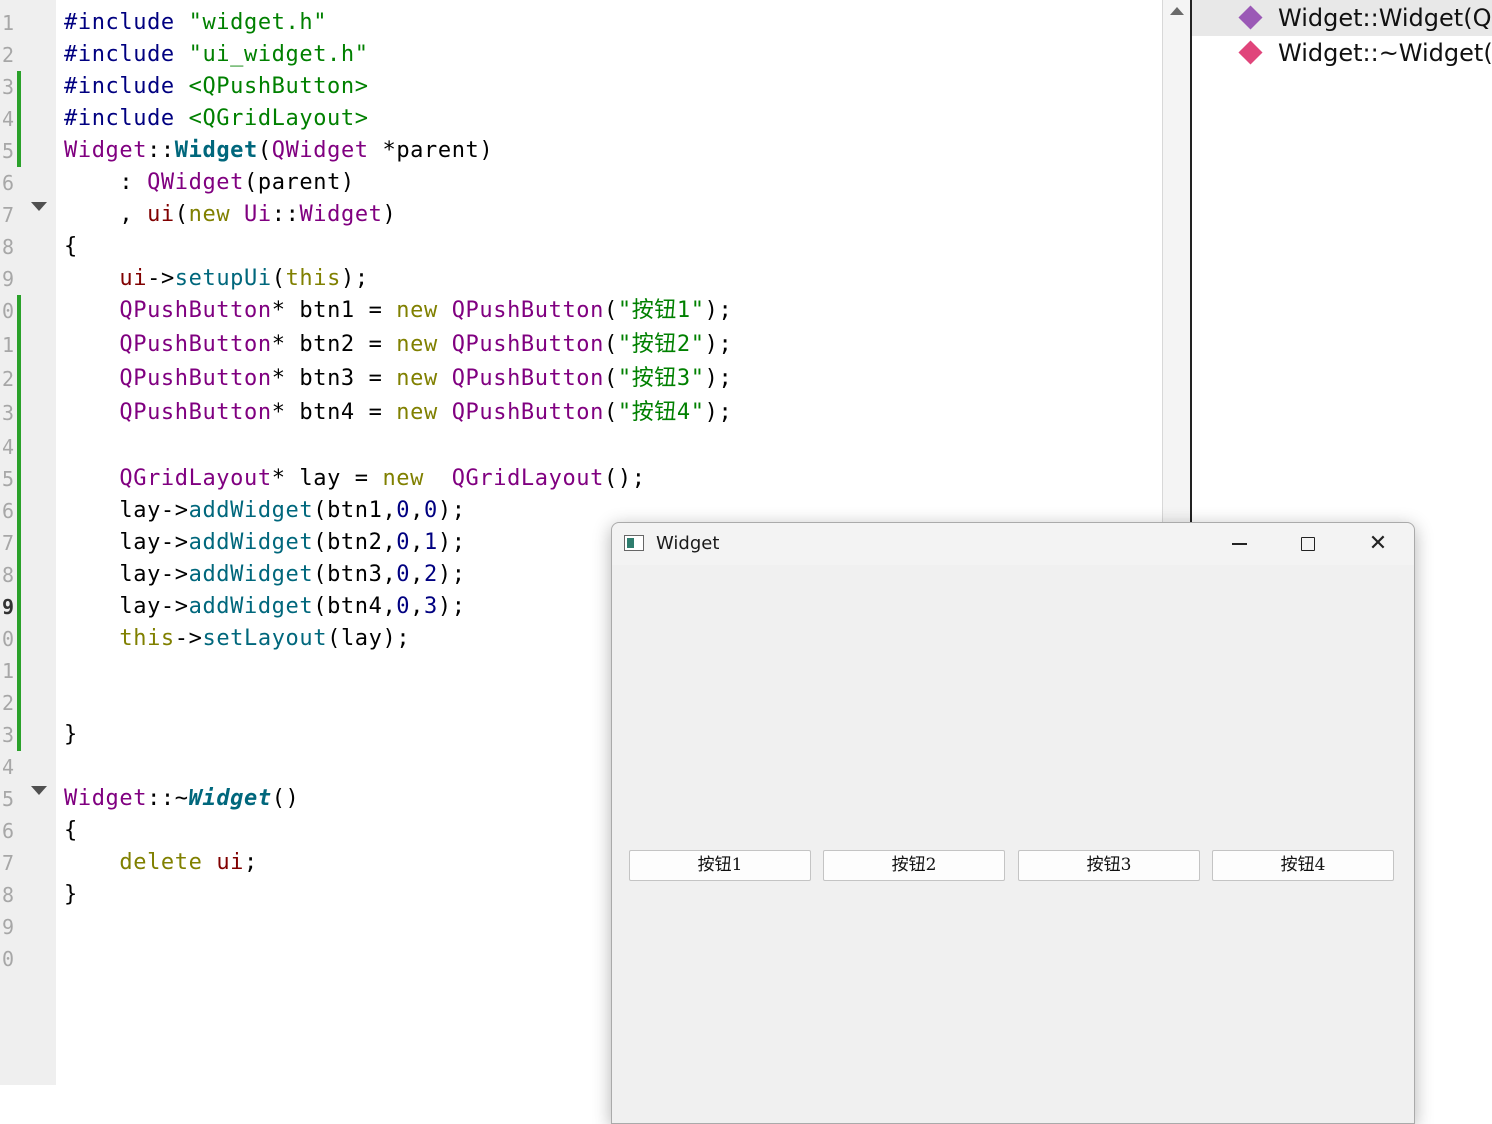 This screenshot has height=1124, width=1492. I want to click on code-token: 1, so click(431, 542).